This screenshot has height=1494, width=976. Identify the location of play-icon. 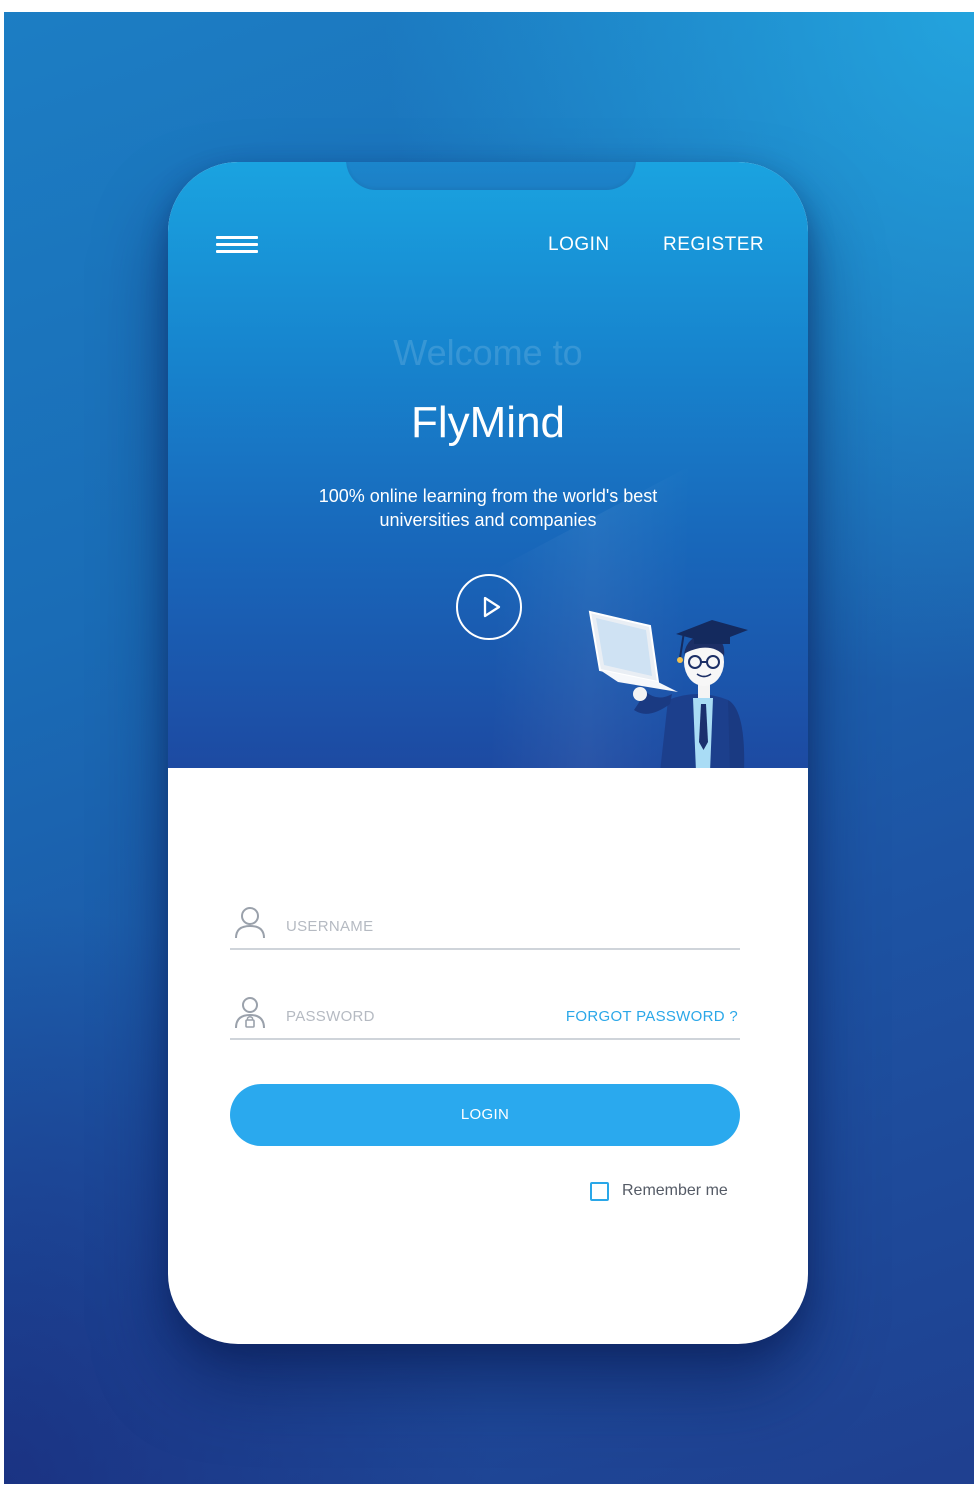
(492, 607).